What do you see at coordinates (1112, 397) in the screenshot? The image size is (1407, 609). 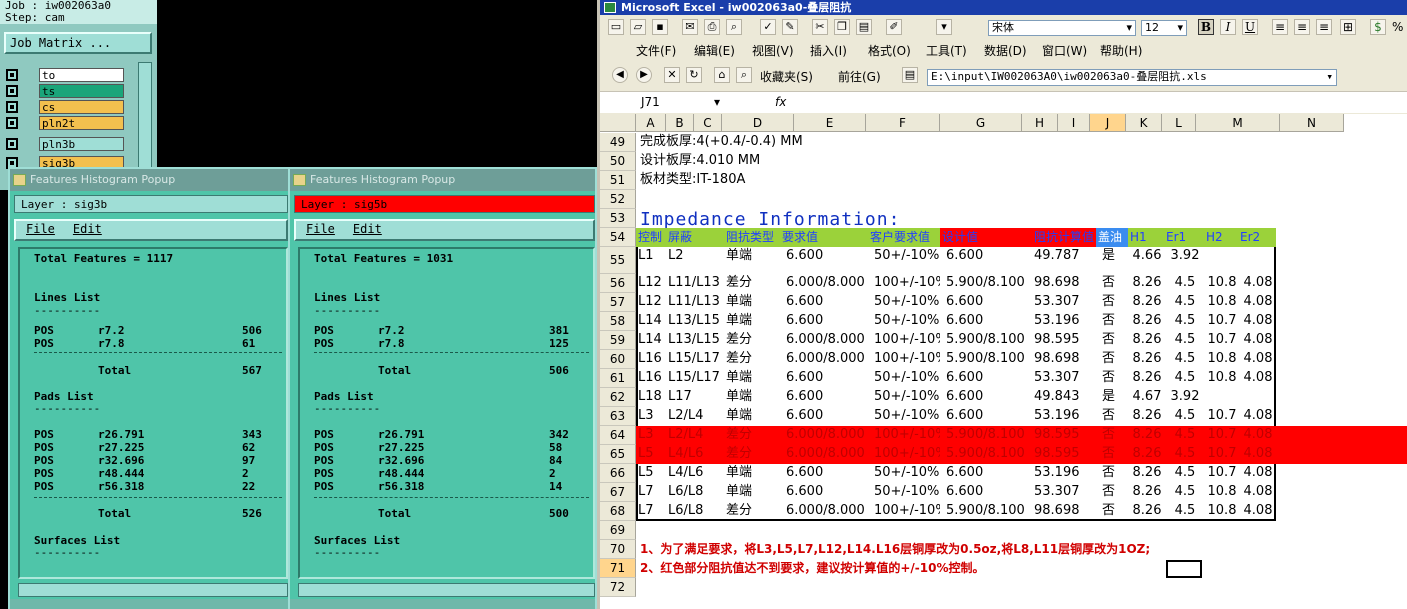 I see `table-cell: 是` at bounding box center [1112, 397].